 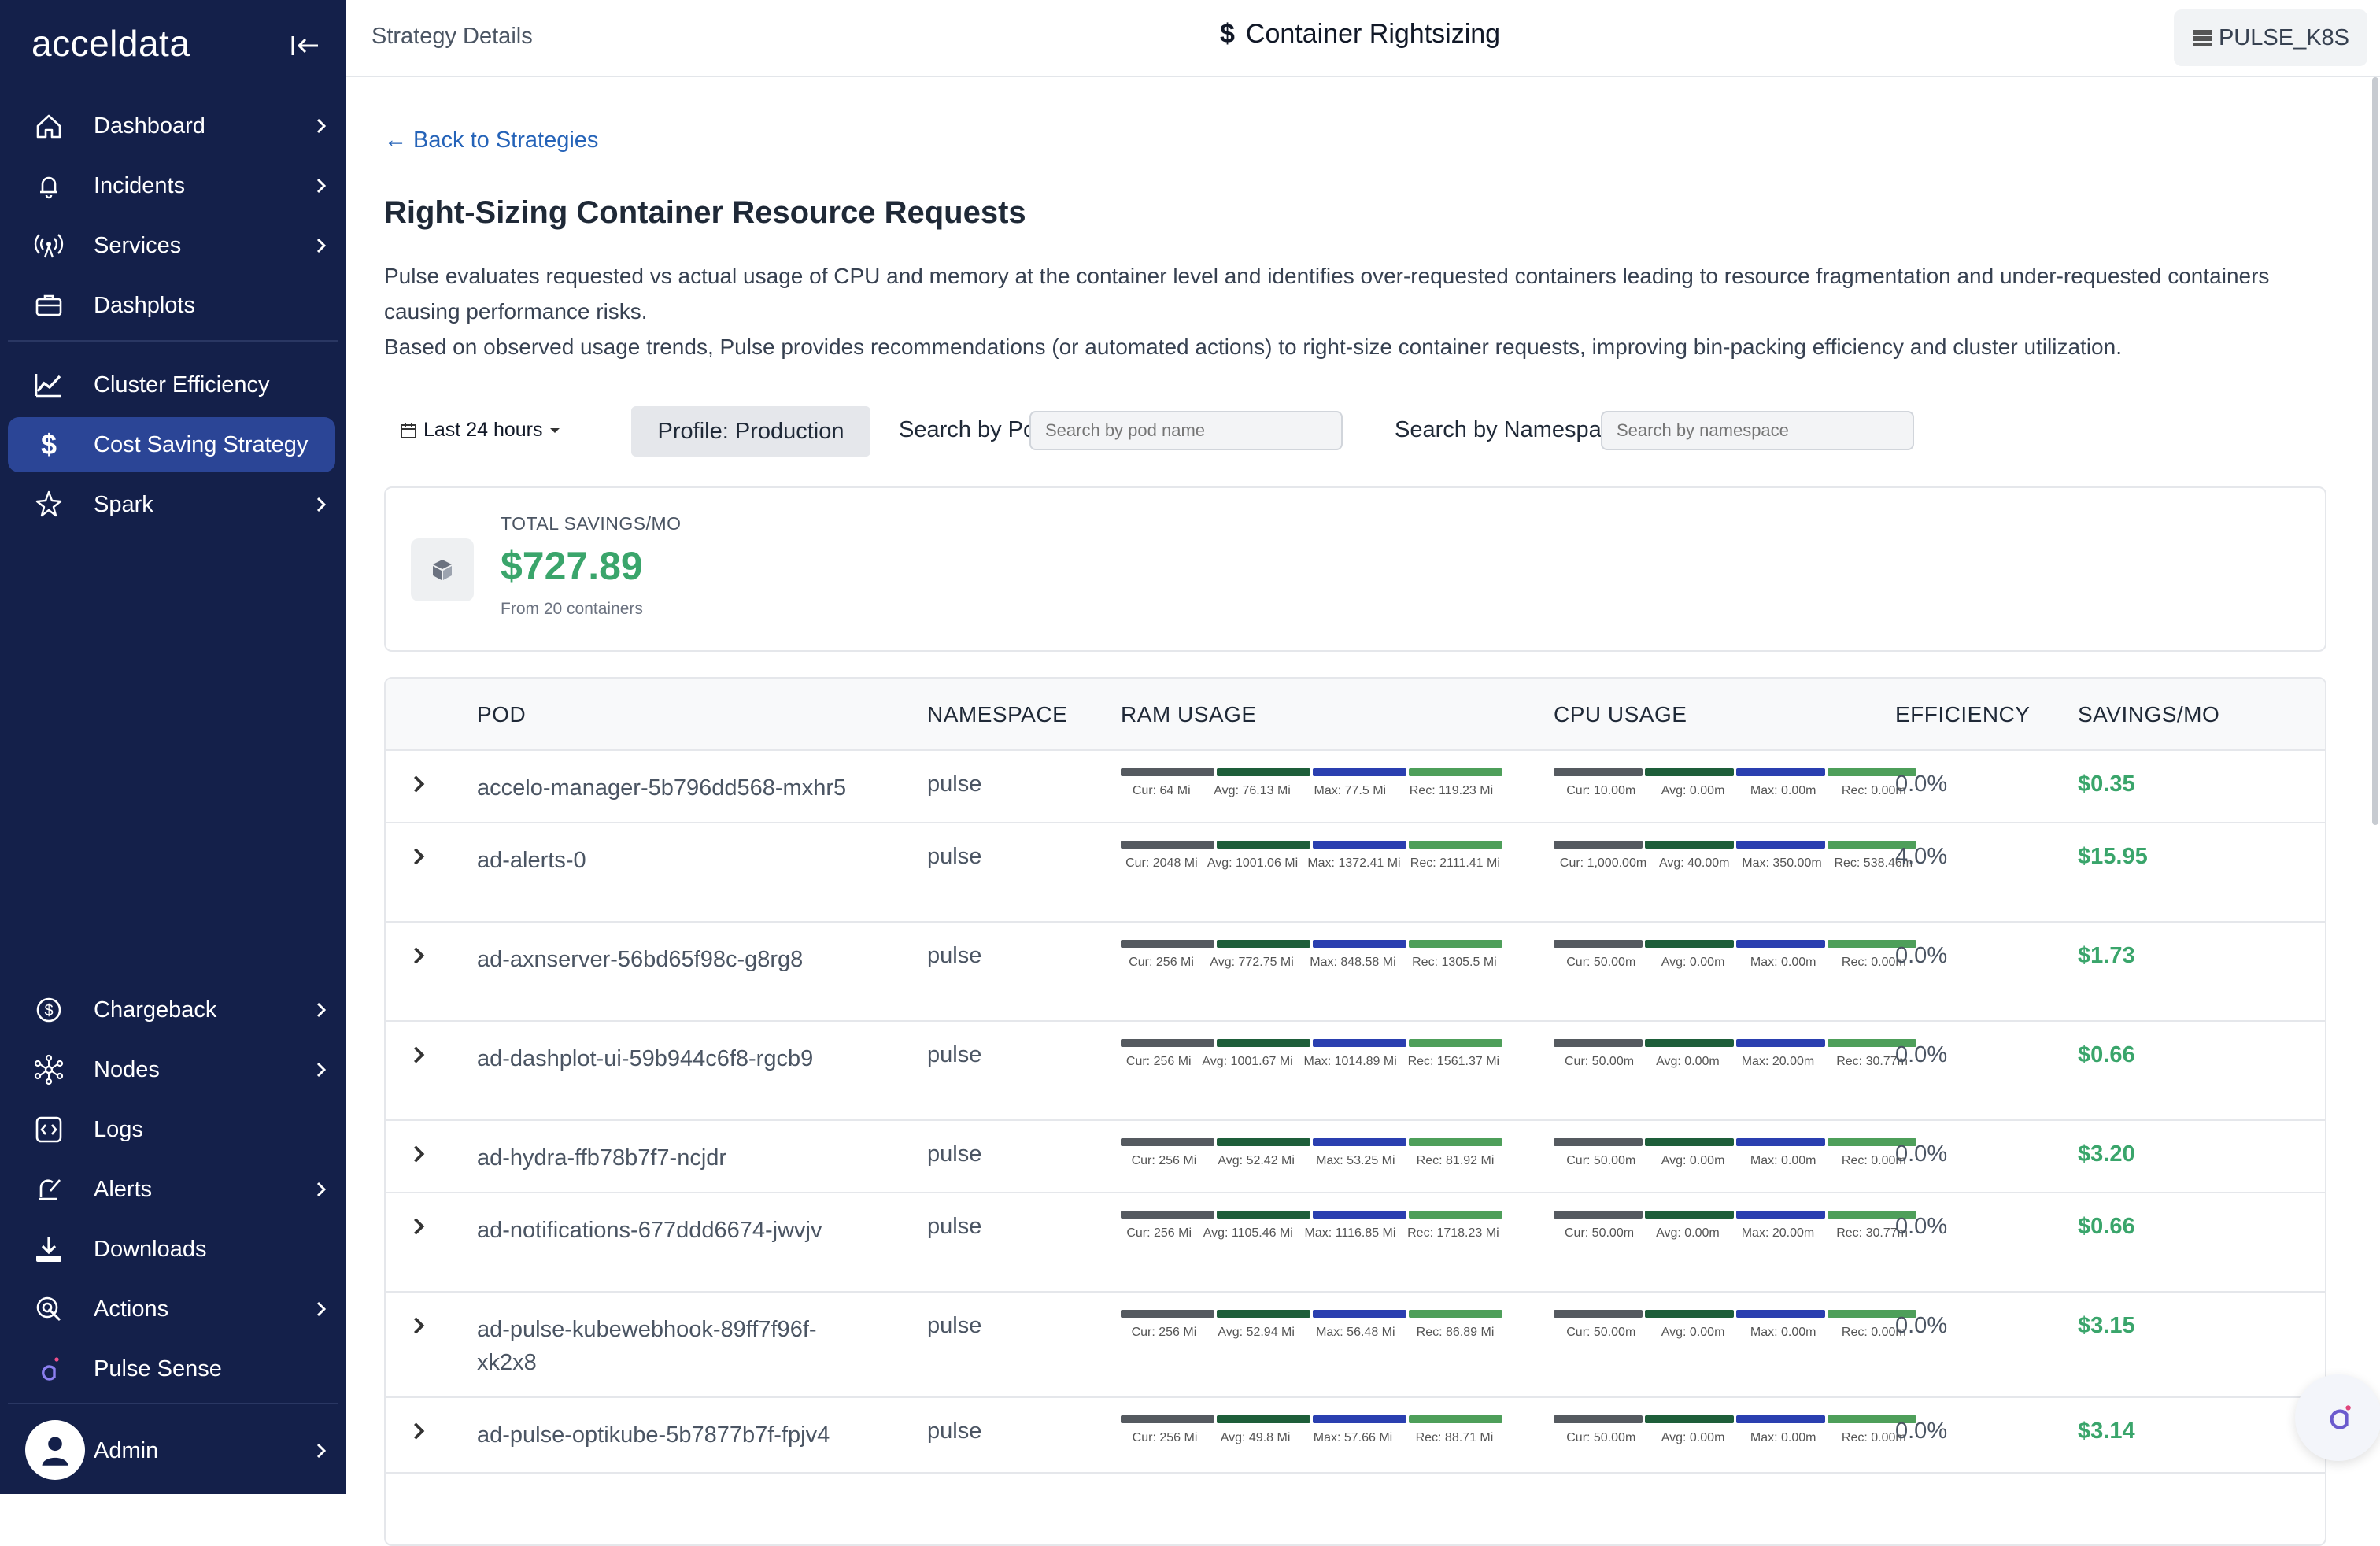 I want to click on column-header: EFFICIENCY, so click(x=1962, y=715).